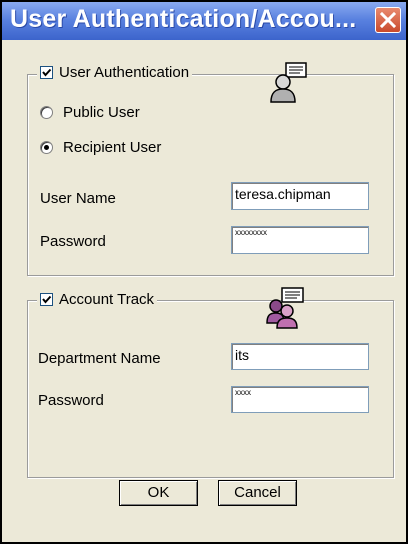 This screenshot has height=546, width=412. Describe the element at coordinates (285, 308) in the screenshot. I see `group-users-icon` at that location.